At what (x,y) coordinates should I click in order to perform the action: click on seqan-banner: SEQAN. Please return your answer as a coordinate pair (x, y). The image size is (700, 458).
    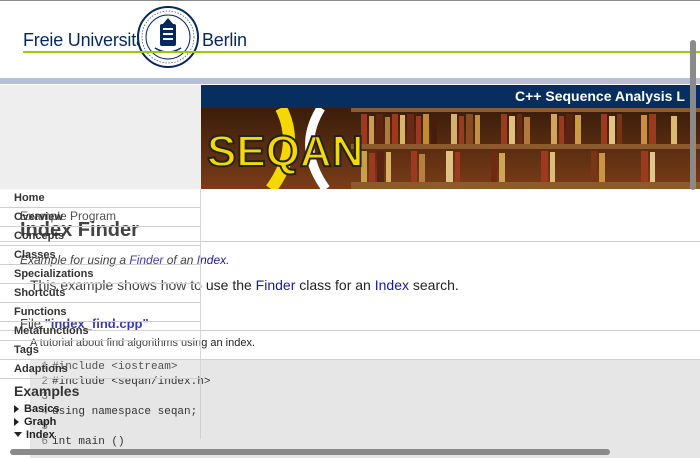
    Looking at the image, I should click on (450, 148).